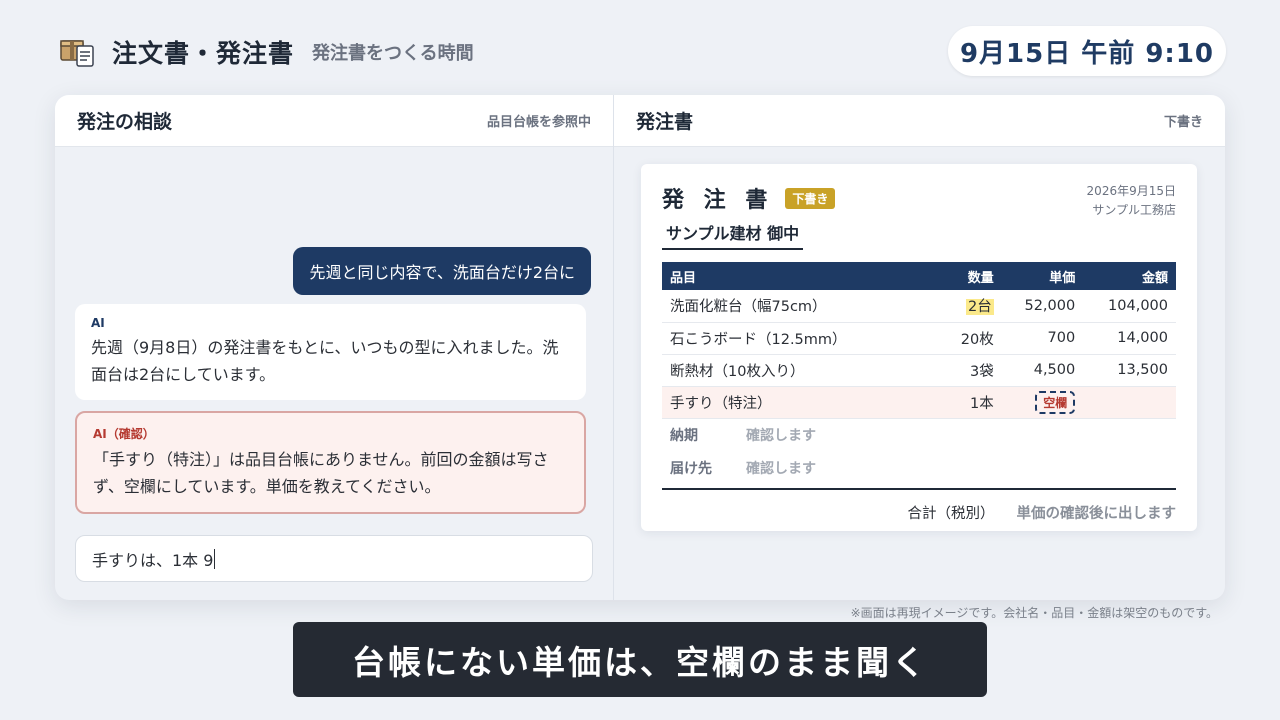 The image size is (1280, 720). I want to click on cell-amount: 104,000, so click(1129, 306).